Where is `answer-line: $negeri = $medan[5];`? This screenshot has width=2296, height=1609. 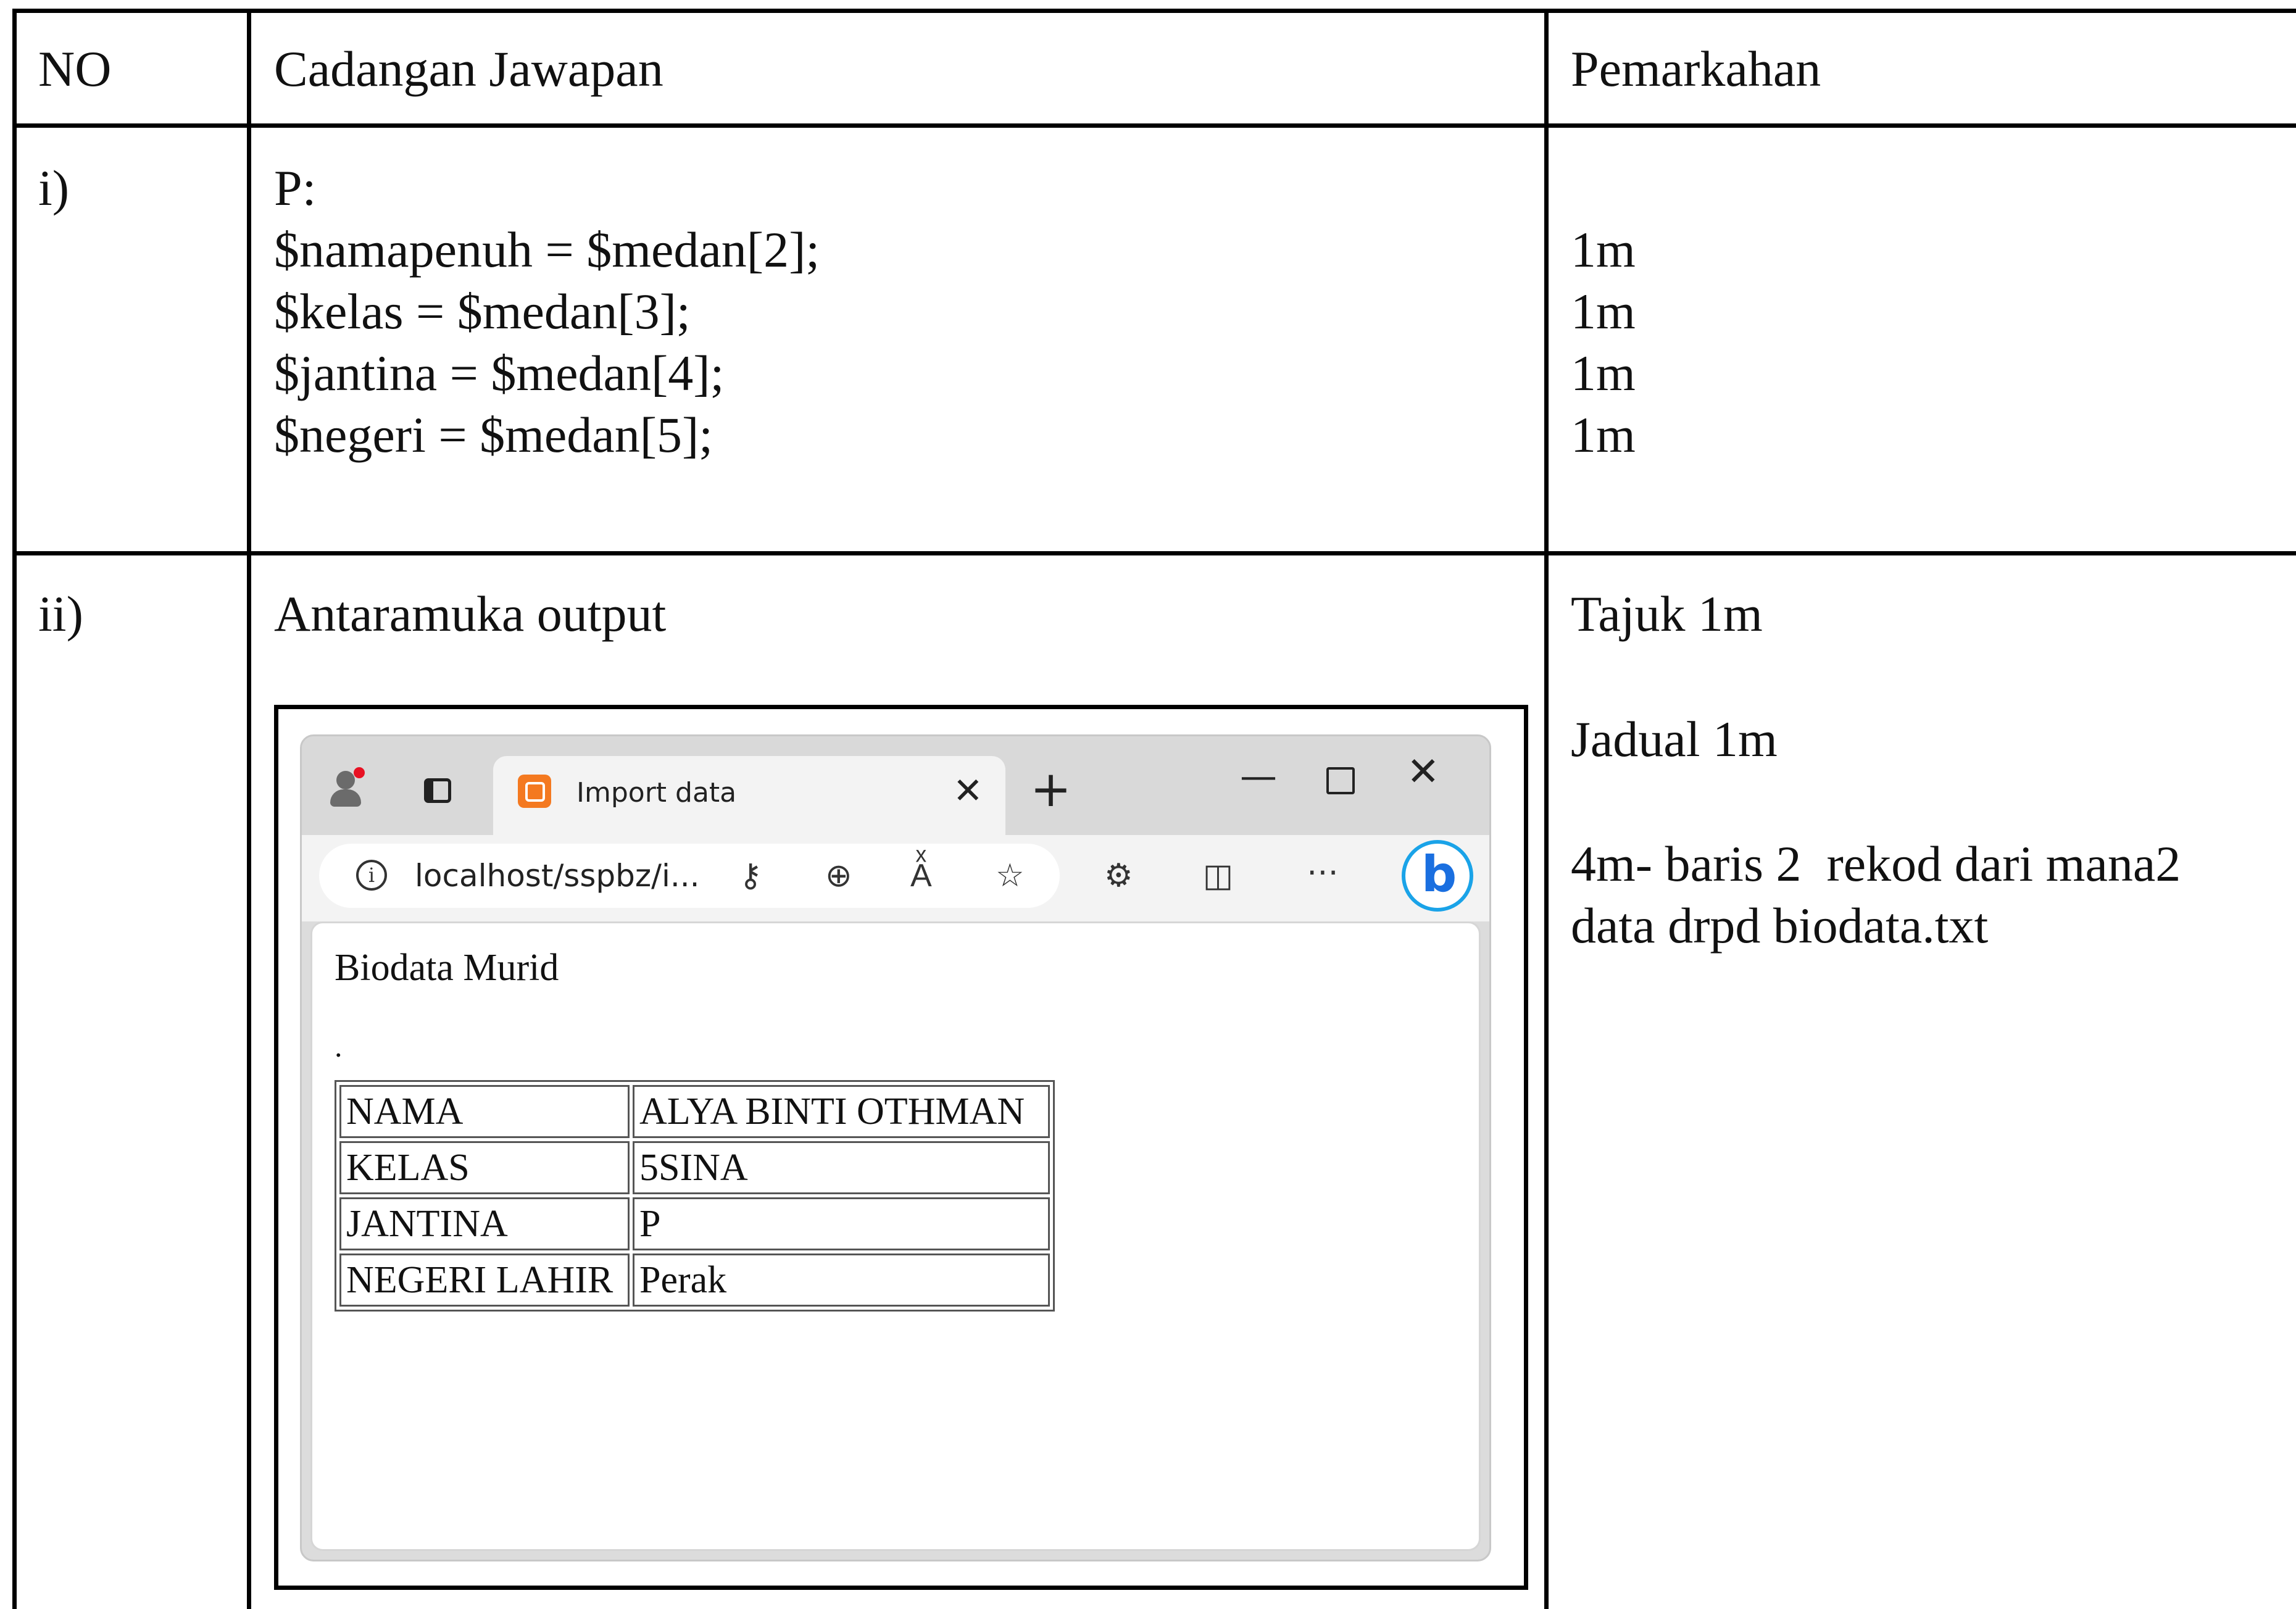
answer-line: $negeri = $medan[5]; is located at coordinates (493, 435).